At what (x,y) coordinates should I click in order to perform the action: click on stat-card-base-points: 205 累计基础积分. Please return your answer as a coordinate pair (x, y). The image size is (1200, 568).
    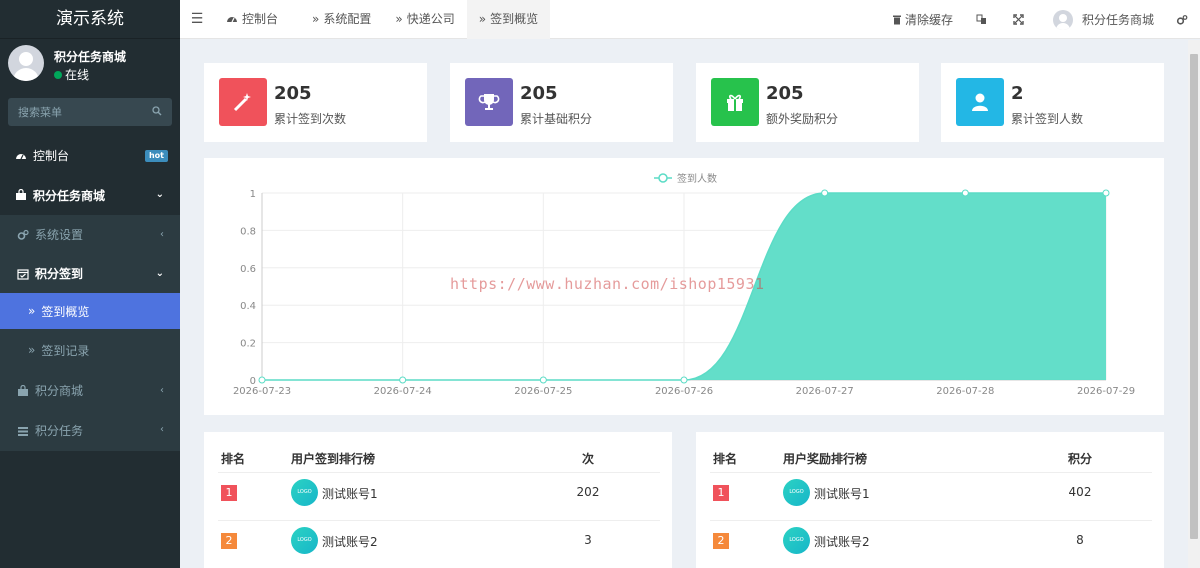
    Looking at the image, I should click on (561, 102).